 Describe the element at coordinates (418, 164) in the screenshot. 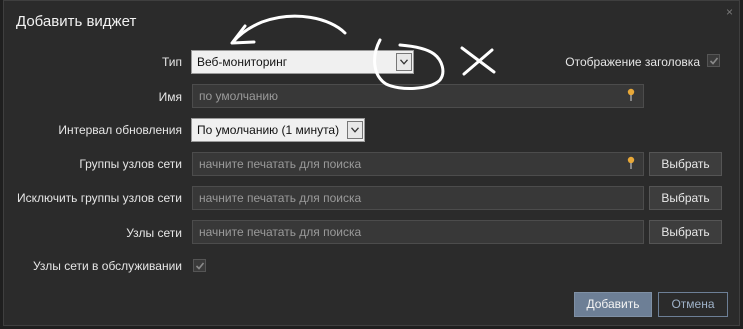

I see `host-groups-input: начните печатать для поиска` at that location.